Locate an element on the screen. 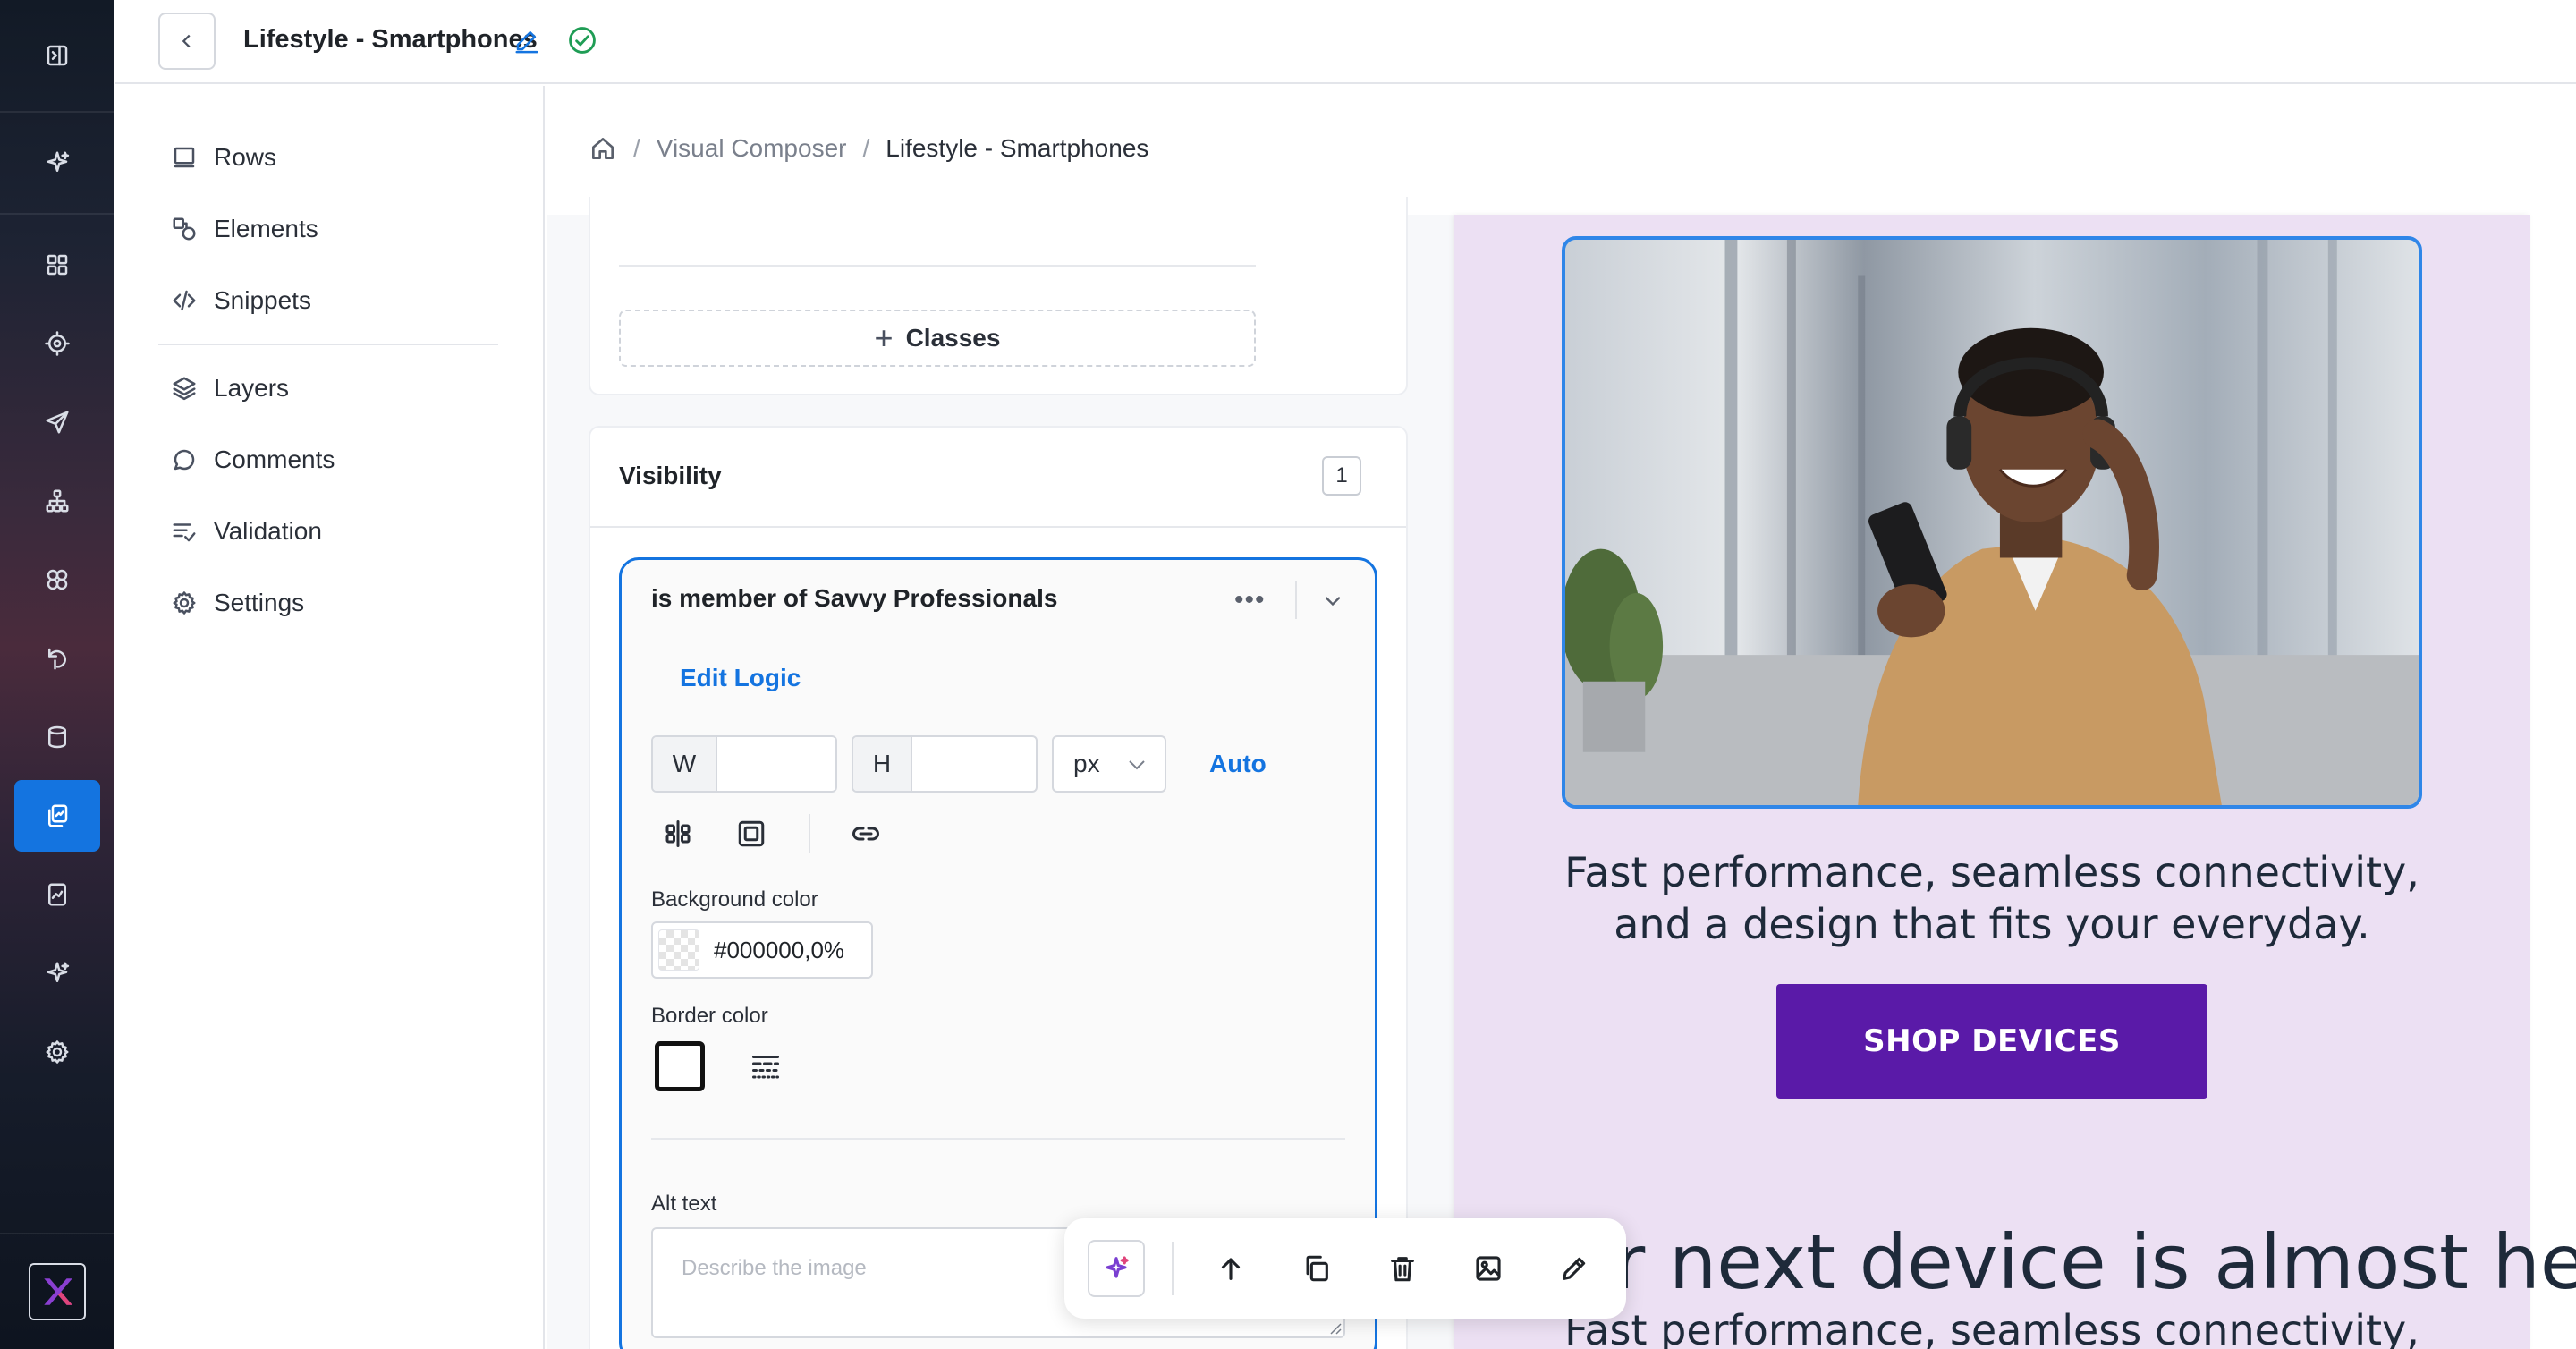  visibility-title: Visibility is located at coordinates (670, 475).